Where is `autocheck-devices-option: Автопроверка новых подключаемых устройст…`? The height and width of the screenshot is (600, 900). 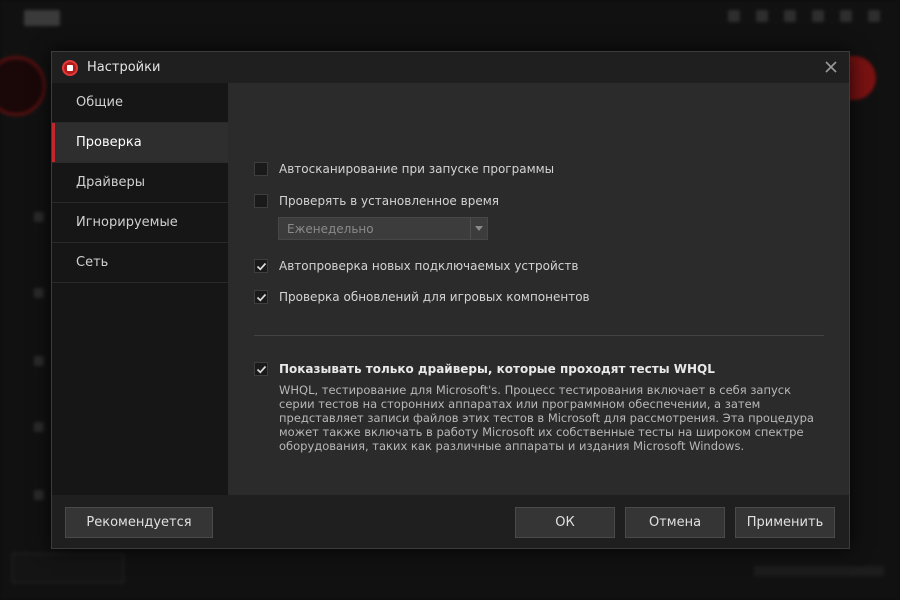 autocheck-devices-option: Автопроверка новых подключаемых устройст… is located at coordinates (416, 266).